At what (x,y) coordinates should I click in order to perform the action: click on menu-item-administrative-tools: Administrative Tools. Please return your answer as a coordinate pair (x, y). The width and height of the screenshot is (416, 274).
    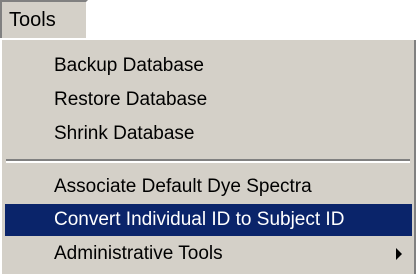
    Looking at the image, I should click on (208, 254).